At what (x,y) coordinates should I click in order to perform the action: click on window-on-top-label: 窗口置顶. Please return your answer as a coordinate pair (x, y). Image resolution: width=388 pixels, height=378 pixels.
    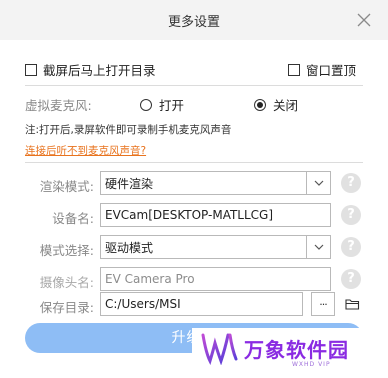
    Looking at the image, I should click on (331, 70).